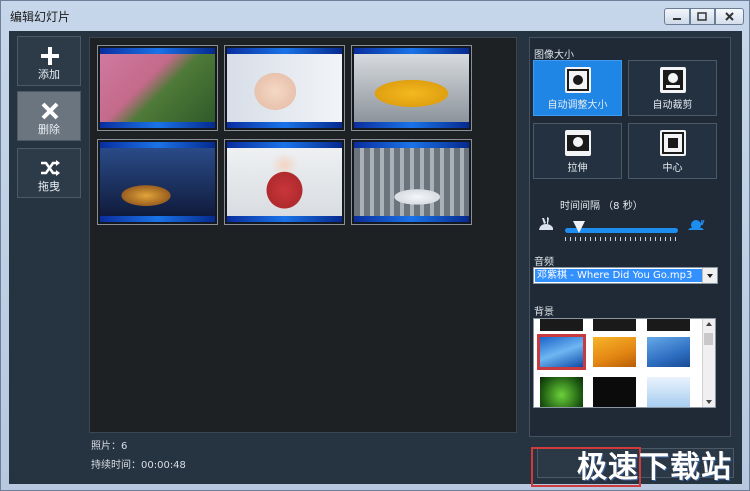  What do you see at coordinates (109, 446) in the screenshot?
I see `photo-count: 照片：6` at bounding box center [109, 446].